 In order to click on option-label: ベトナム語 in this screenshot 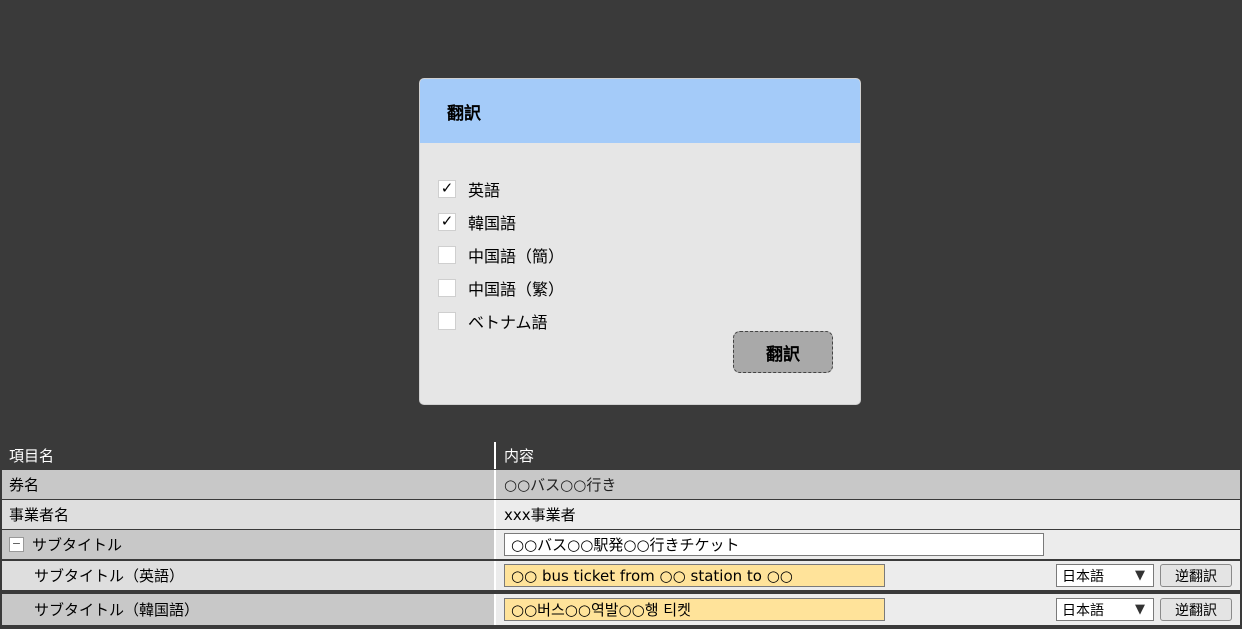, I will do `click(508, 322)`.